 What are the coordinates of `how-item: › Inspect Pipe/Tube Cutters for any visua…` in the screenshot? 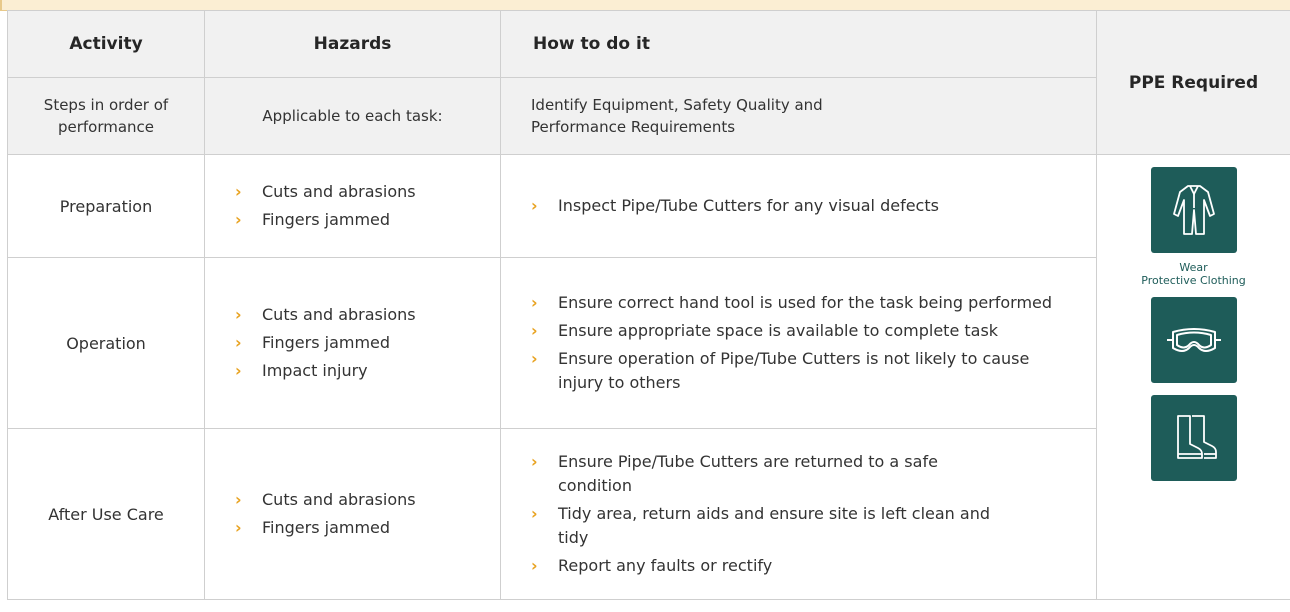 It's located at (794, 206).